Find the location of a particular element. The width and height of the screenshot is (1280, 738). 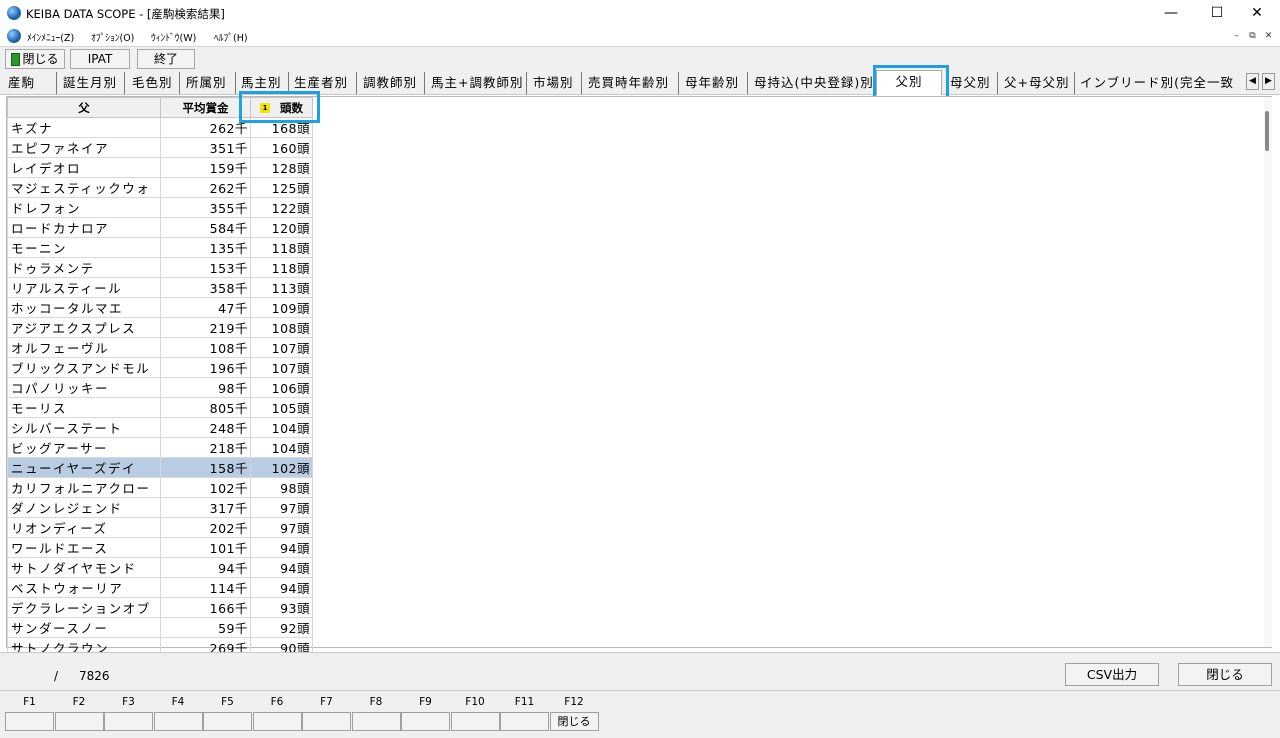

vertical-scrollbar is located at coordinates (1268, 372).